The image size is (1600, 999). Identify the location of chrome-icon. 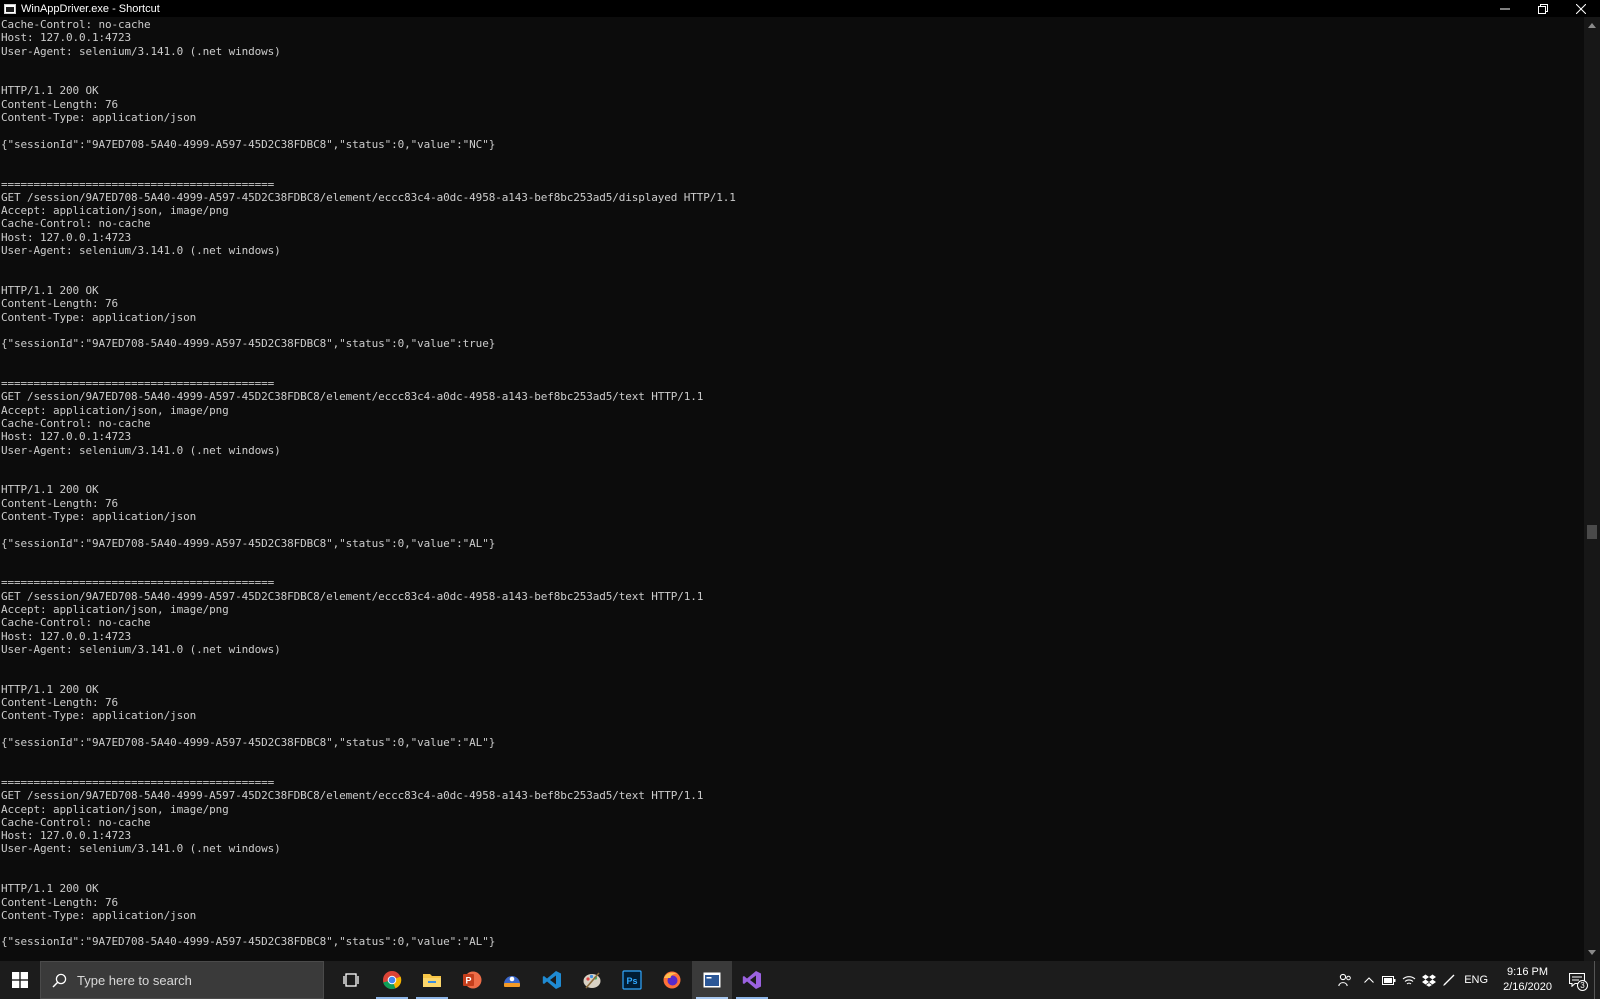
(392, 980).